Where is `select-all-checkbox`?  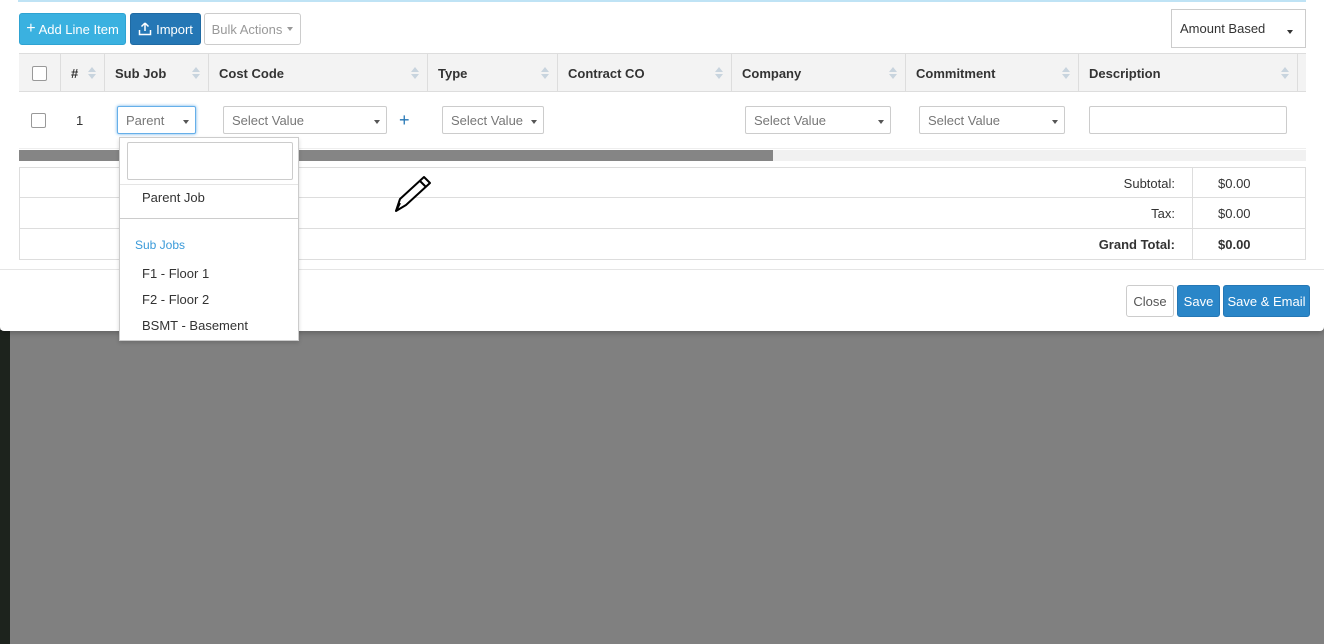
select-all-checkbox is located at coordinates (39, 73).